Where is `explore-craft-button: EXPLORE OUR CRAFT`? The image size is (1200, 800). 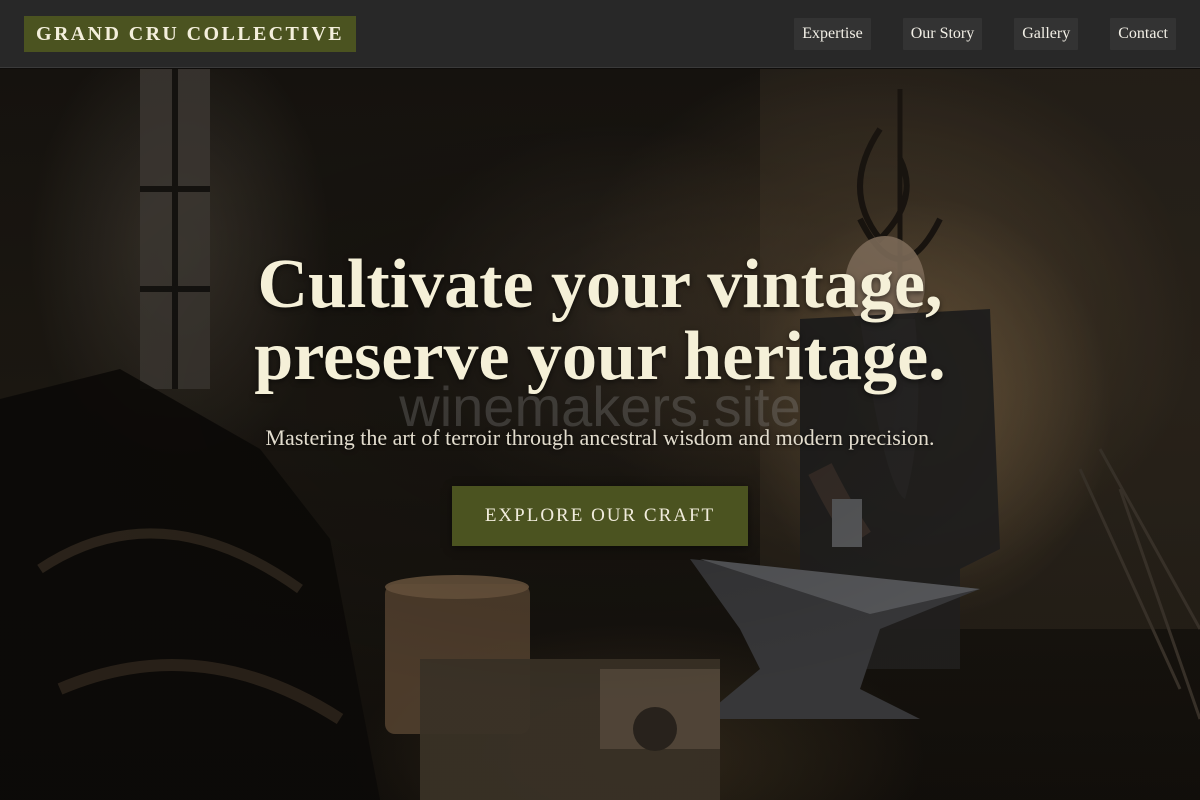
explore-craft-button: EXPLORE OUR CRAFT is located at coordinates (600, 516).